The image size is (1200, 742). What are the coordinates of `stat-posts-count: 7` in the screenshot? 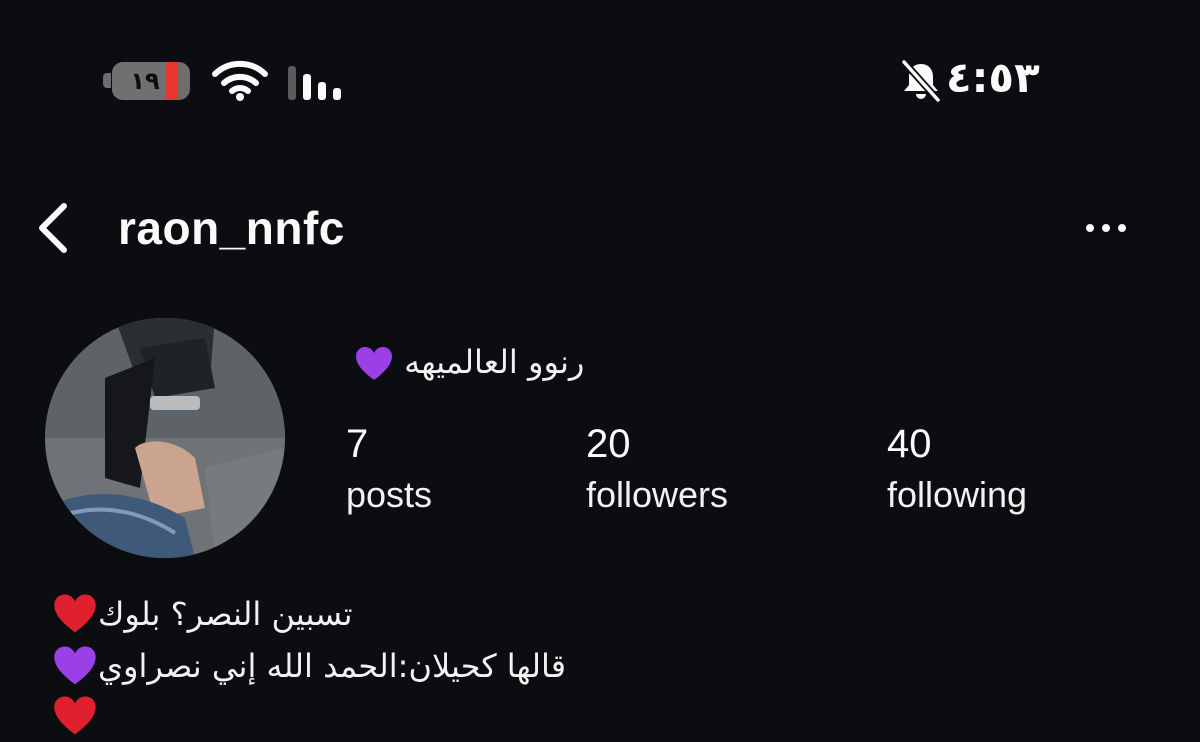 It's located at (357, 444).